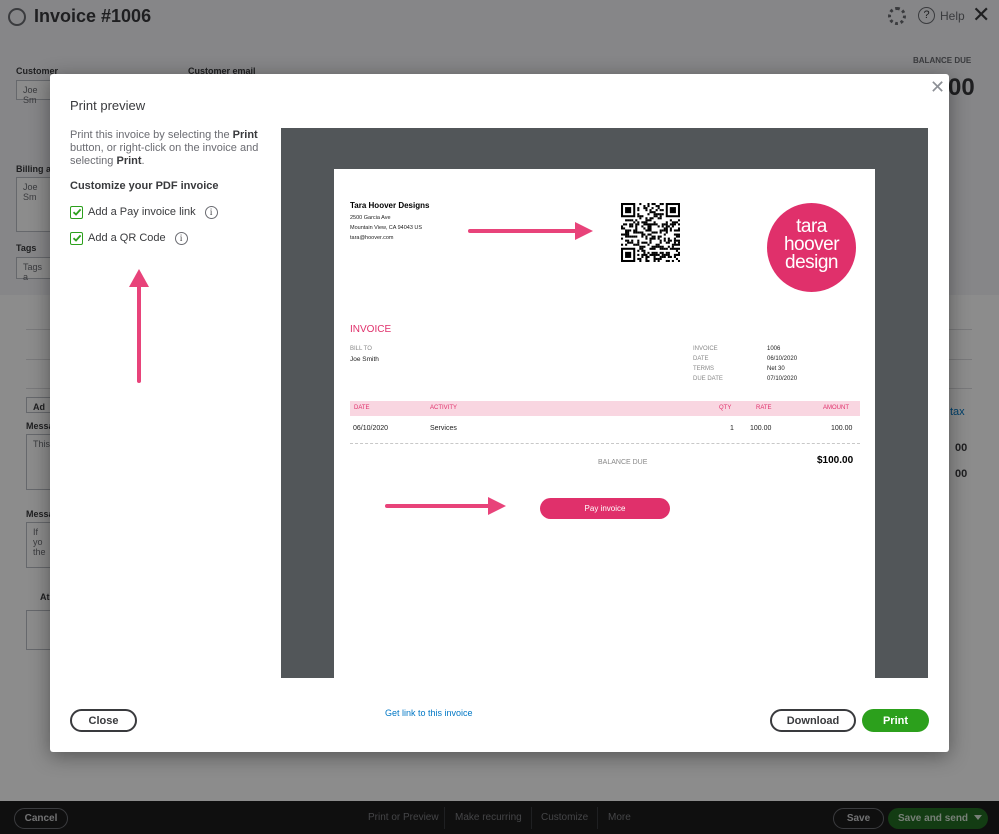 This screenshot has height=834, width=999. What do you see at coordinates (774, 349) in the screenshot?
I see `invoice-number-value: 1006` at bounding box center [774, 349].